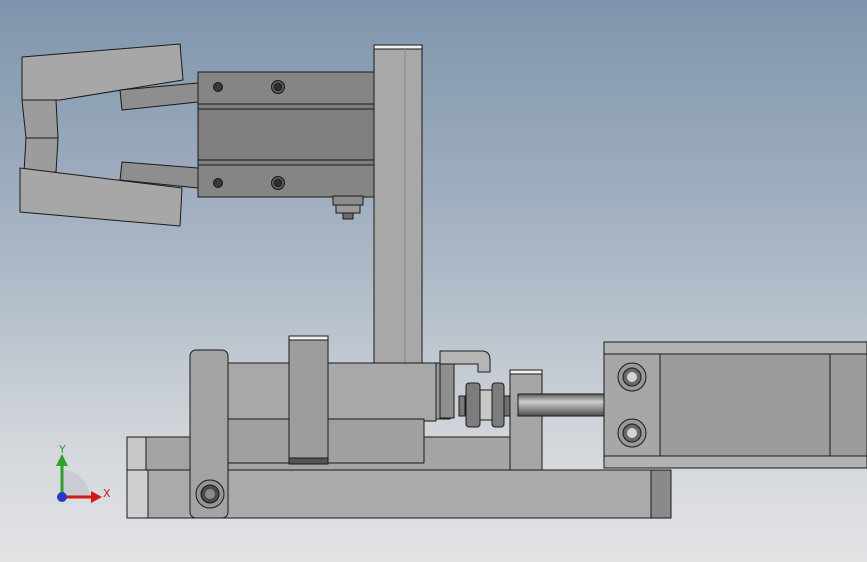  I want to click on pneumatic-cylinder, so click(735, 405).